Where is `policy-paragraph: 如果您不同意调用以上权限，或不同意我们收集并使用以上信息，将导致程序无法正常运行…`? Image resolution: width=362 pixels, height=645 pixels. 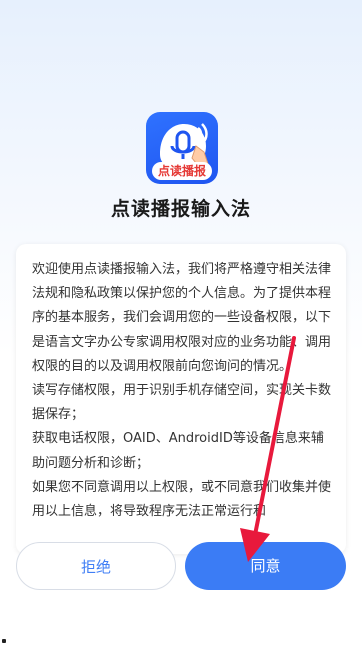 policy-paragraph: 如果您不同意调用以上权限，或不同意我们收集并使用以上信息，将导致程序无法正常运行… is located at coordinates (182, 499).